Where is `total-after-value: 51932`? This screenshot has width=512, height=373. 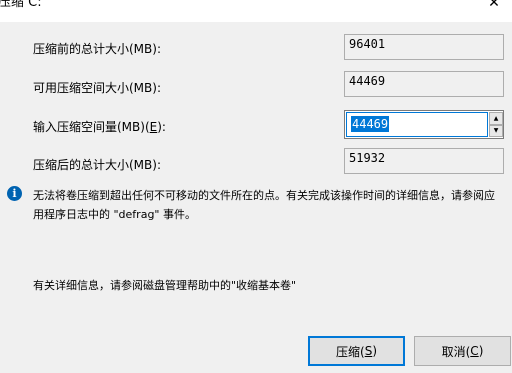 total-after-value: 51932 is located at coordinates (424, 161).